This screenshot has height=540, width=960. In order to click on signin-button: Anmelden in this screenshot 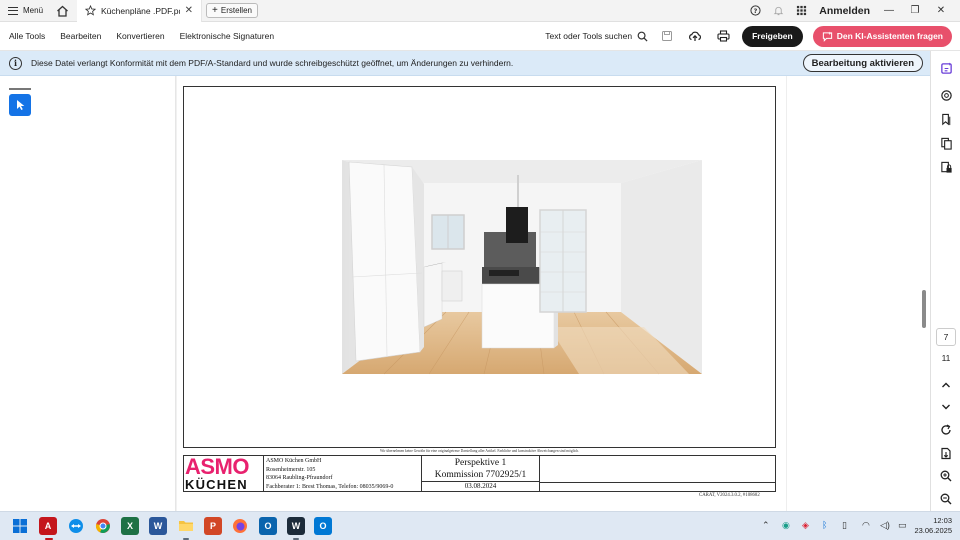, I will do `click(844, 11)`.